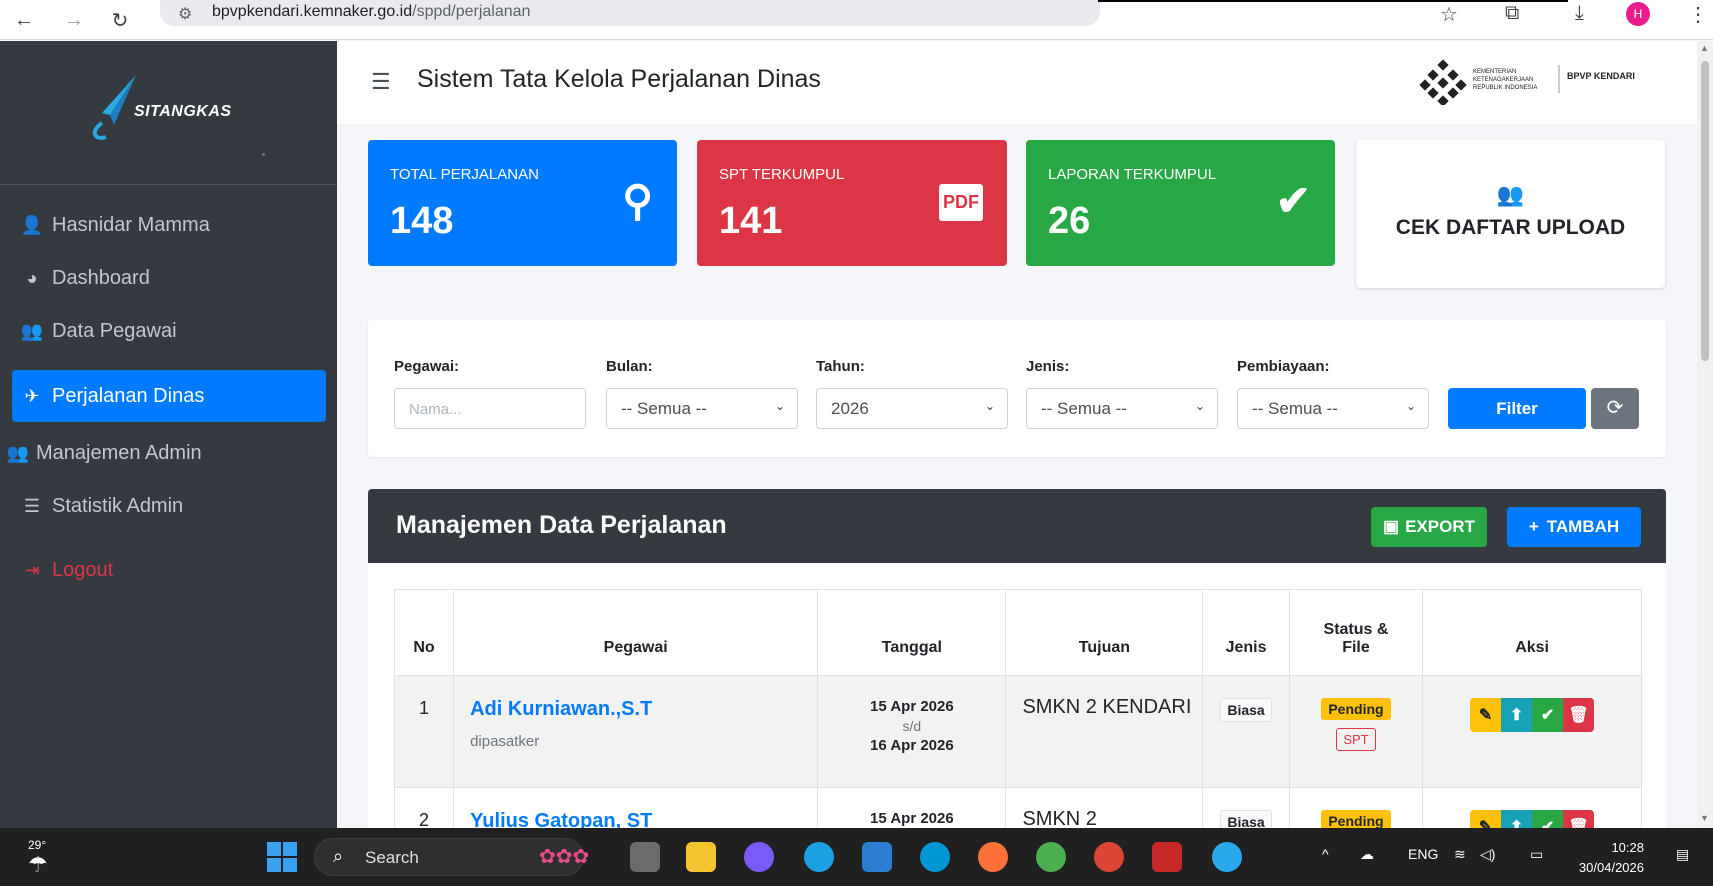 This screenshot has height=886, width=1713. Describe the element at coordinates (1429, 527) in the screenshot. I see `export-button: ▣ EXPORT` at that location.